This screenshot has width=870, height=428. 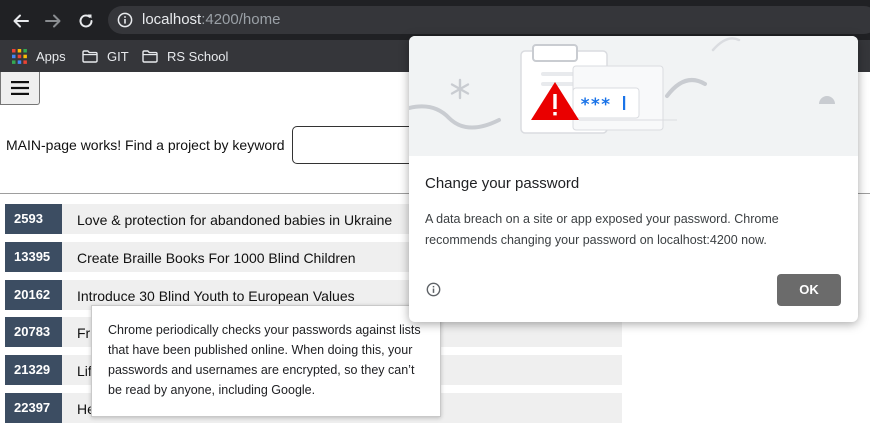 I want to click on back-button, so click(x=21, y=21).